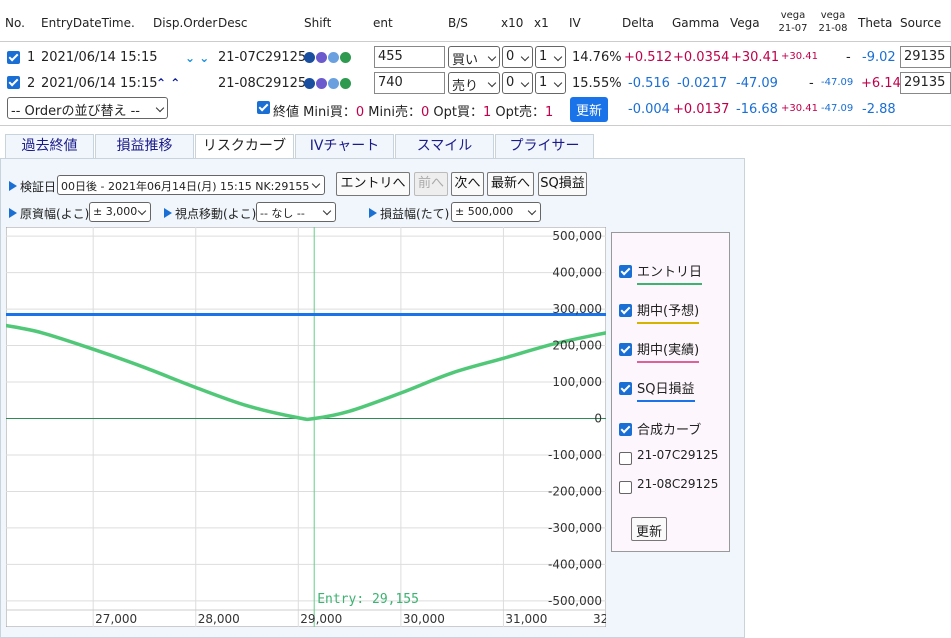 The width and height of the screenshot is (951, 638). Describe the element at coordinates (881, 83) in the screenshot. I see `row-theta: +6.14` at that location.